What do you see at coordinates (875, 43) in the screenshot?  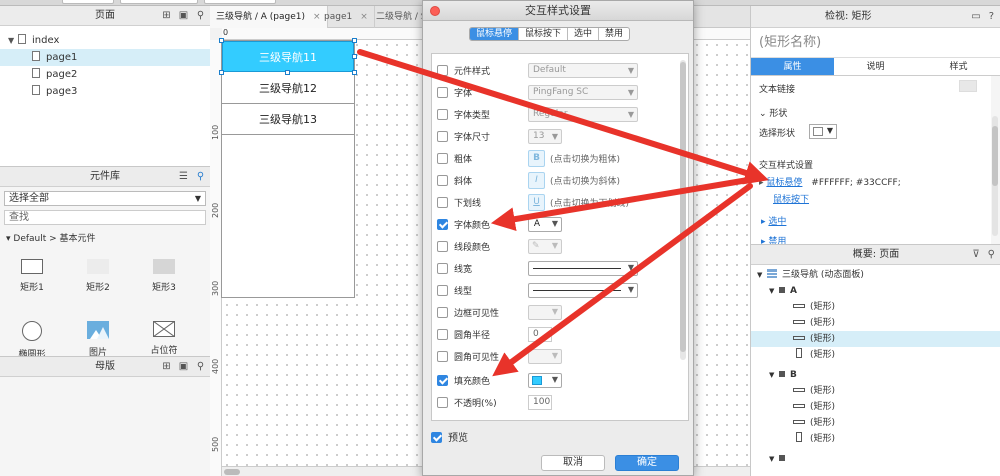 I see `shape-name-input: (矩形名称)` at bounding box center [875, 43].